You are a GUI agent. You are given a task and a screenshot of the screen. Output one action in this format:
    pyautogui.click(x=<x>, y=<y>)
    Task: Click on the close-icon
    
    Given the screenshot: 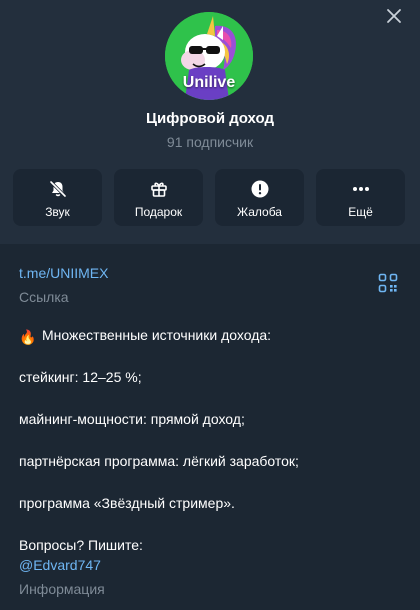 What is the action you would take?
    pyautogui.click(x=394, y=16)
    